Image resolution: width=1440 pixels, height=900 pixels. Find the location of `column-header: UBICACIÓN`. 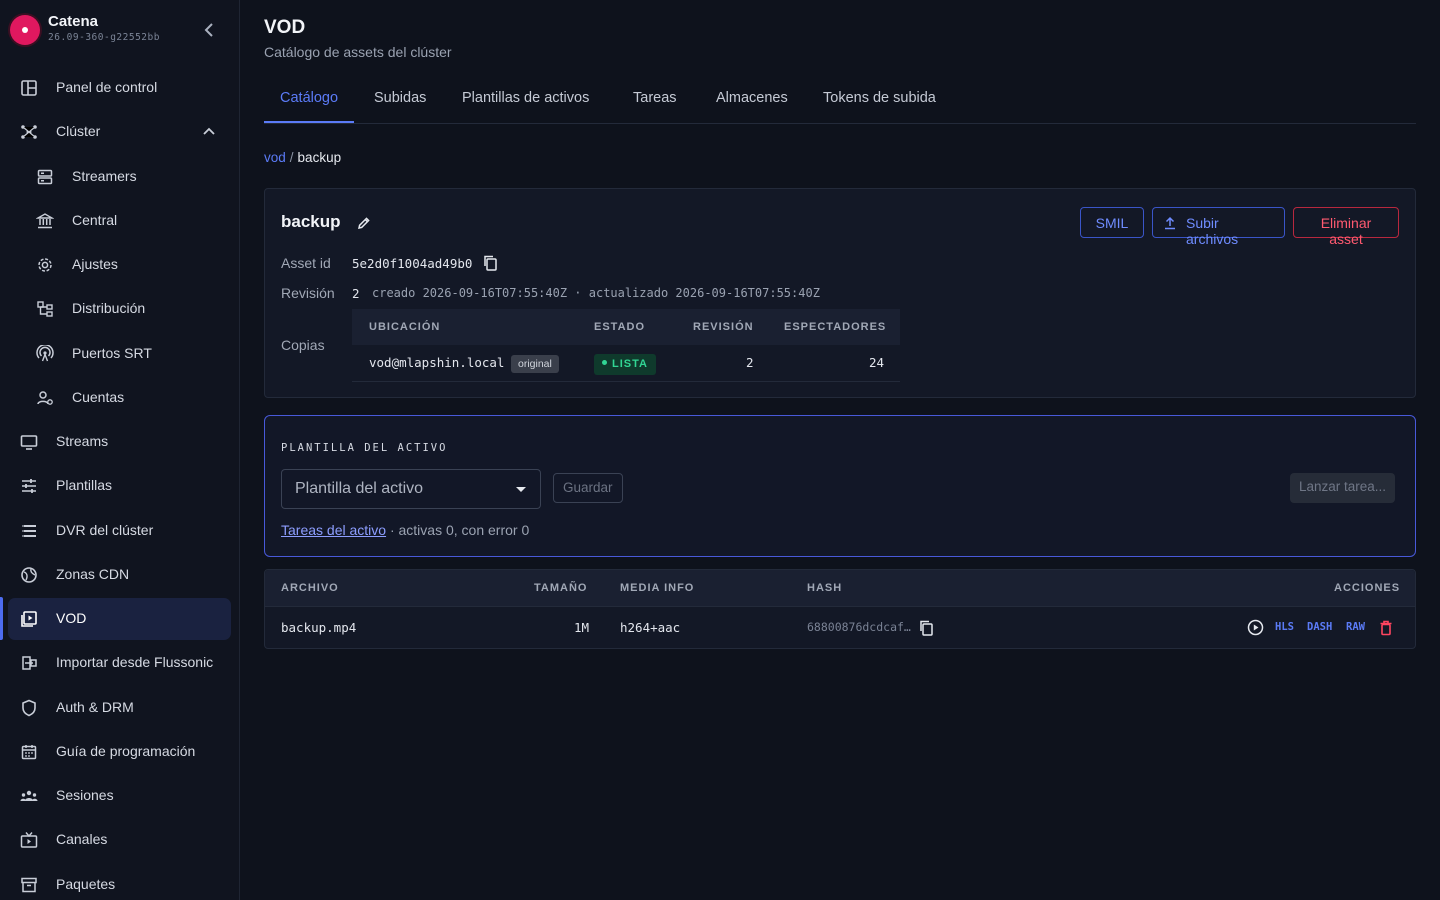

column-header: UBICACIÓN is located at coordinates (405, 327).